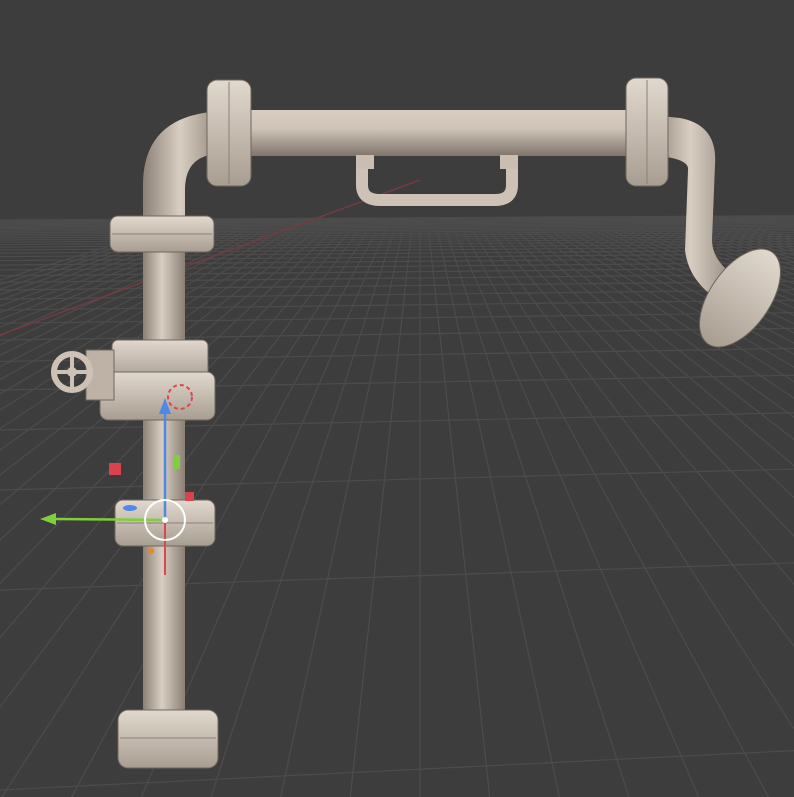 The width and height of the screenshot is (794, 797). What do you see at coordinates (168, 739) in the screenshot?
I see `flange-bottom` at bounding box center [168, 739].